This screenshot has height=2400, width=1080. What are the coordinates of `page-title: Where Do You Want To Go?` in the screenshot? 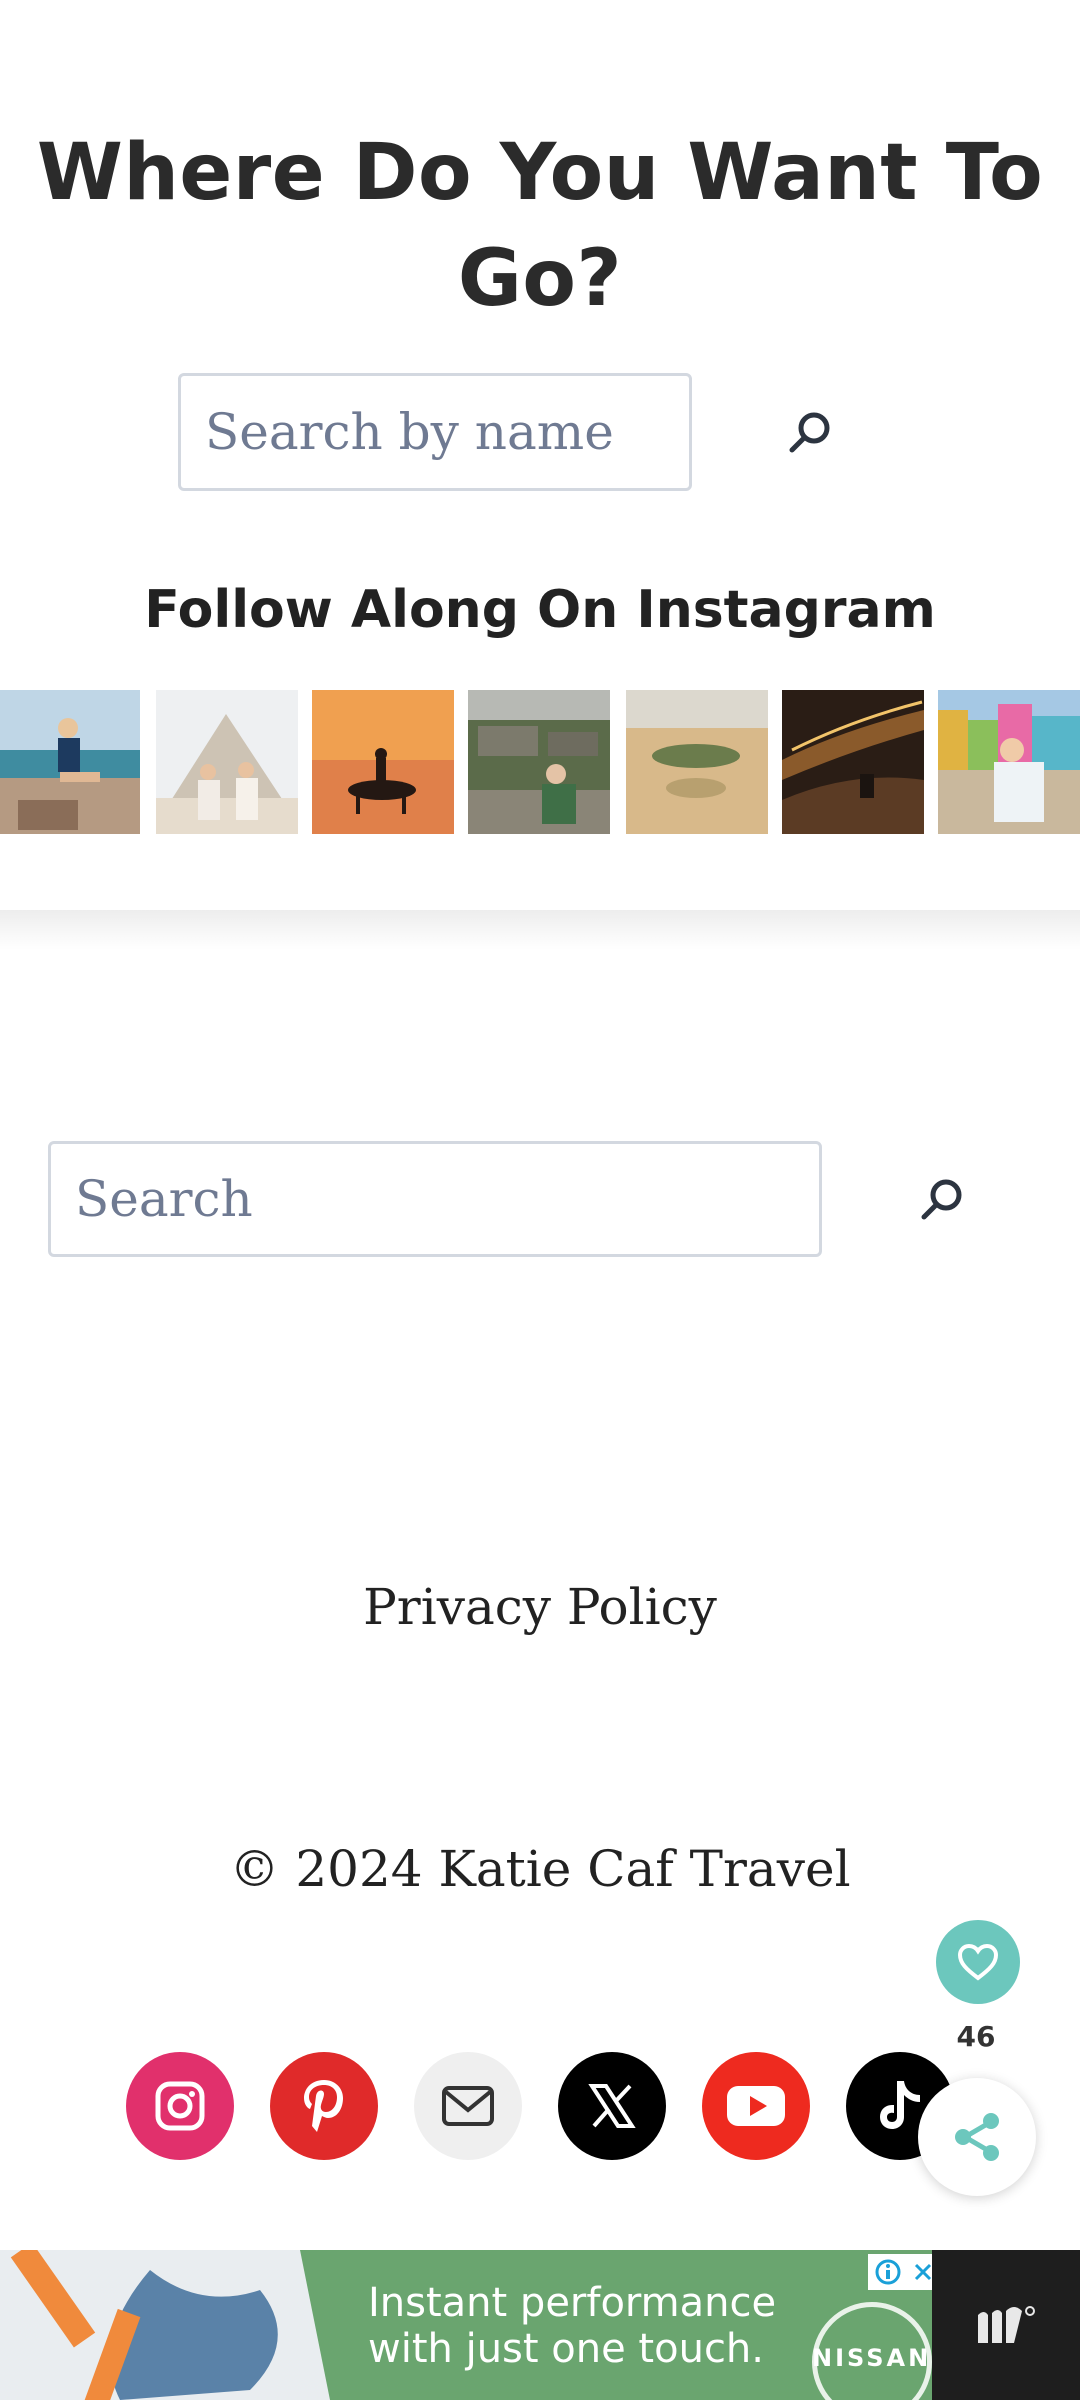 It's located at (540, 226).